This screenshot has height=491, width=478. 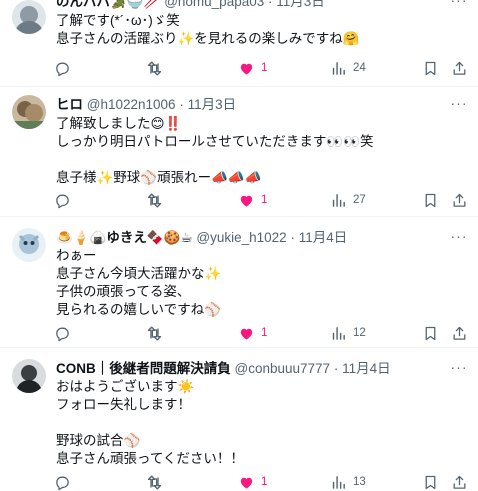 I want to click on text-line: 息子さん頑張ってください！！, so click(x=150, y=458).